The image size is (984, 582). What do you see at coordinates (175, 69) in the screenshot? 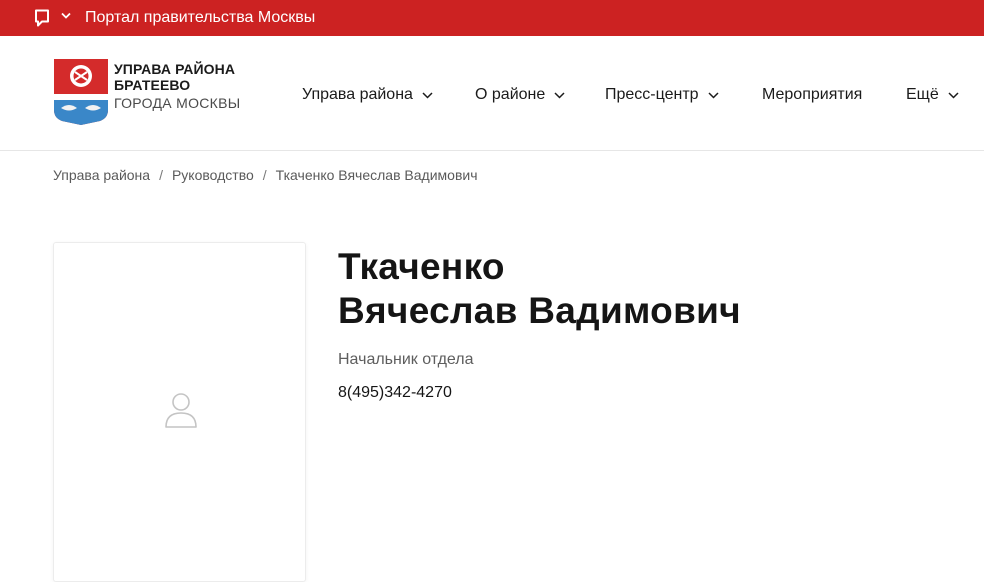
I see `org-name-line1: УПРАВА РАЙОНА` at bounding box center [175, 69].